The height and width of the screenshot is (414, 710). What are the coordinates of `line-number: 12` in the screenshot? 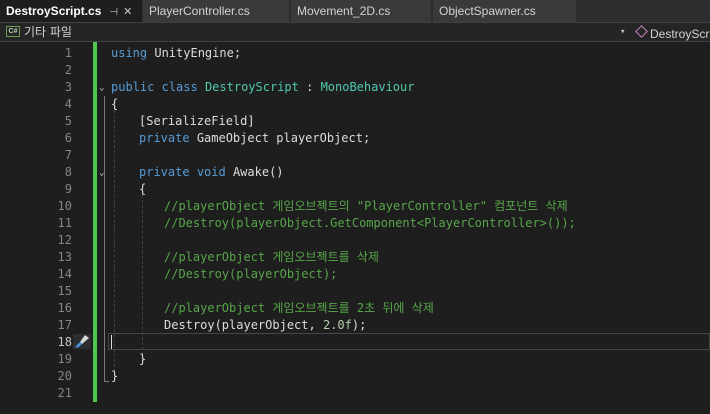 It's located at (64, 240).